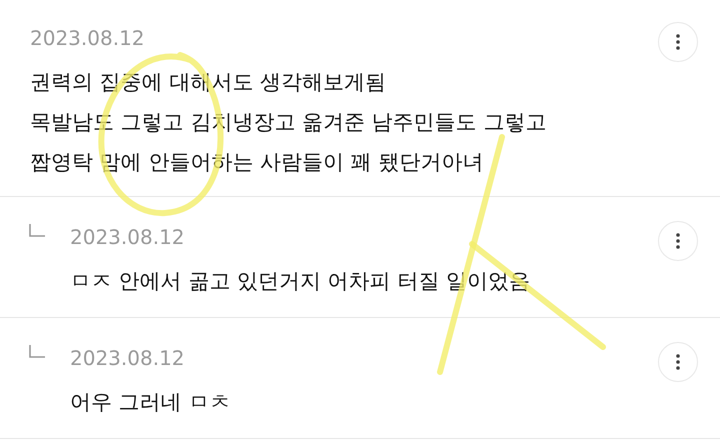 The height and width of the screenshot is (446, 720). What do you see at coordinates (209, 82) in the screenshot?
I see `comment-text: 권력의 집중에 대해서도 생각해보게됨` at bounding box center [209, 82].